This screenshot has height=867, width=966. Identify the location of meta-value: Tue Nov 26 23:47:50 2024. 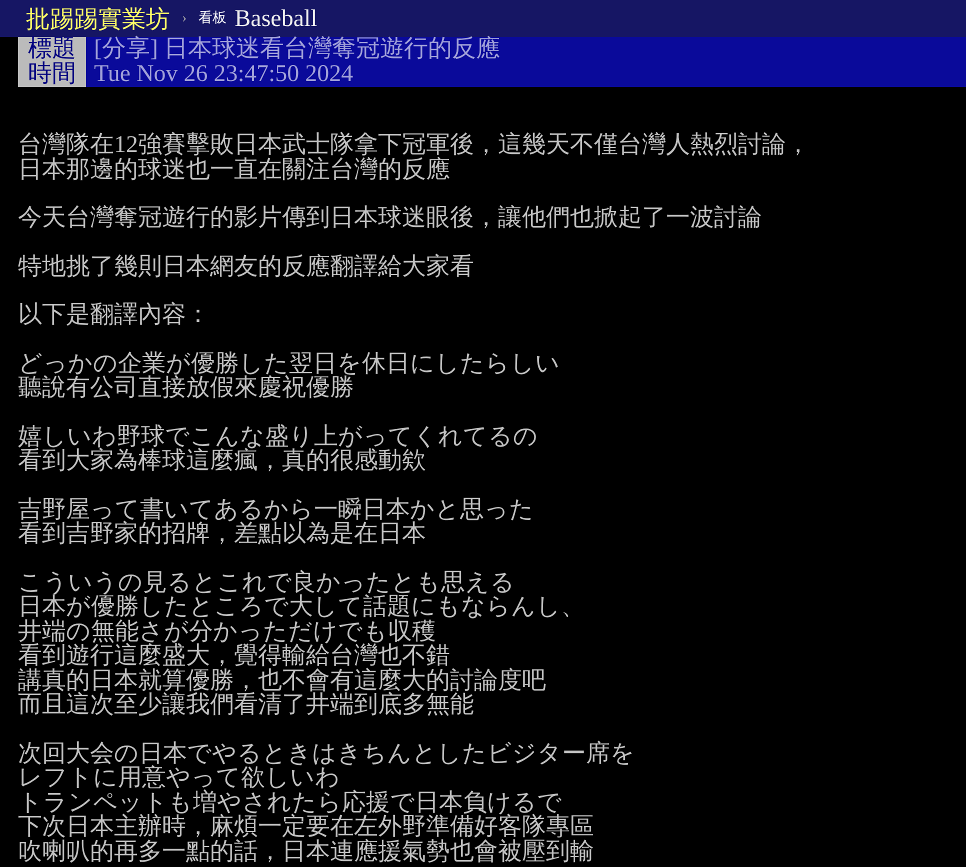
(526, 74).